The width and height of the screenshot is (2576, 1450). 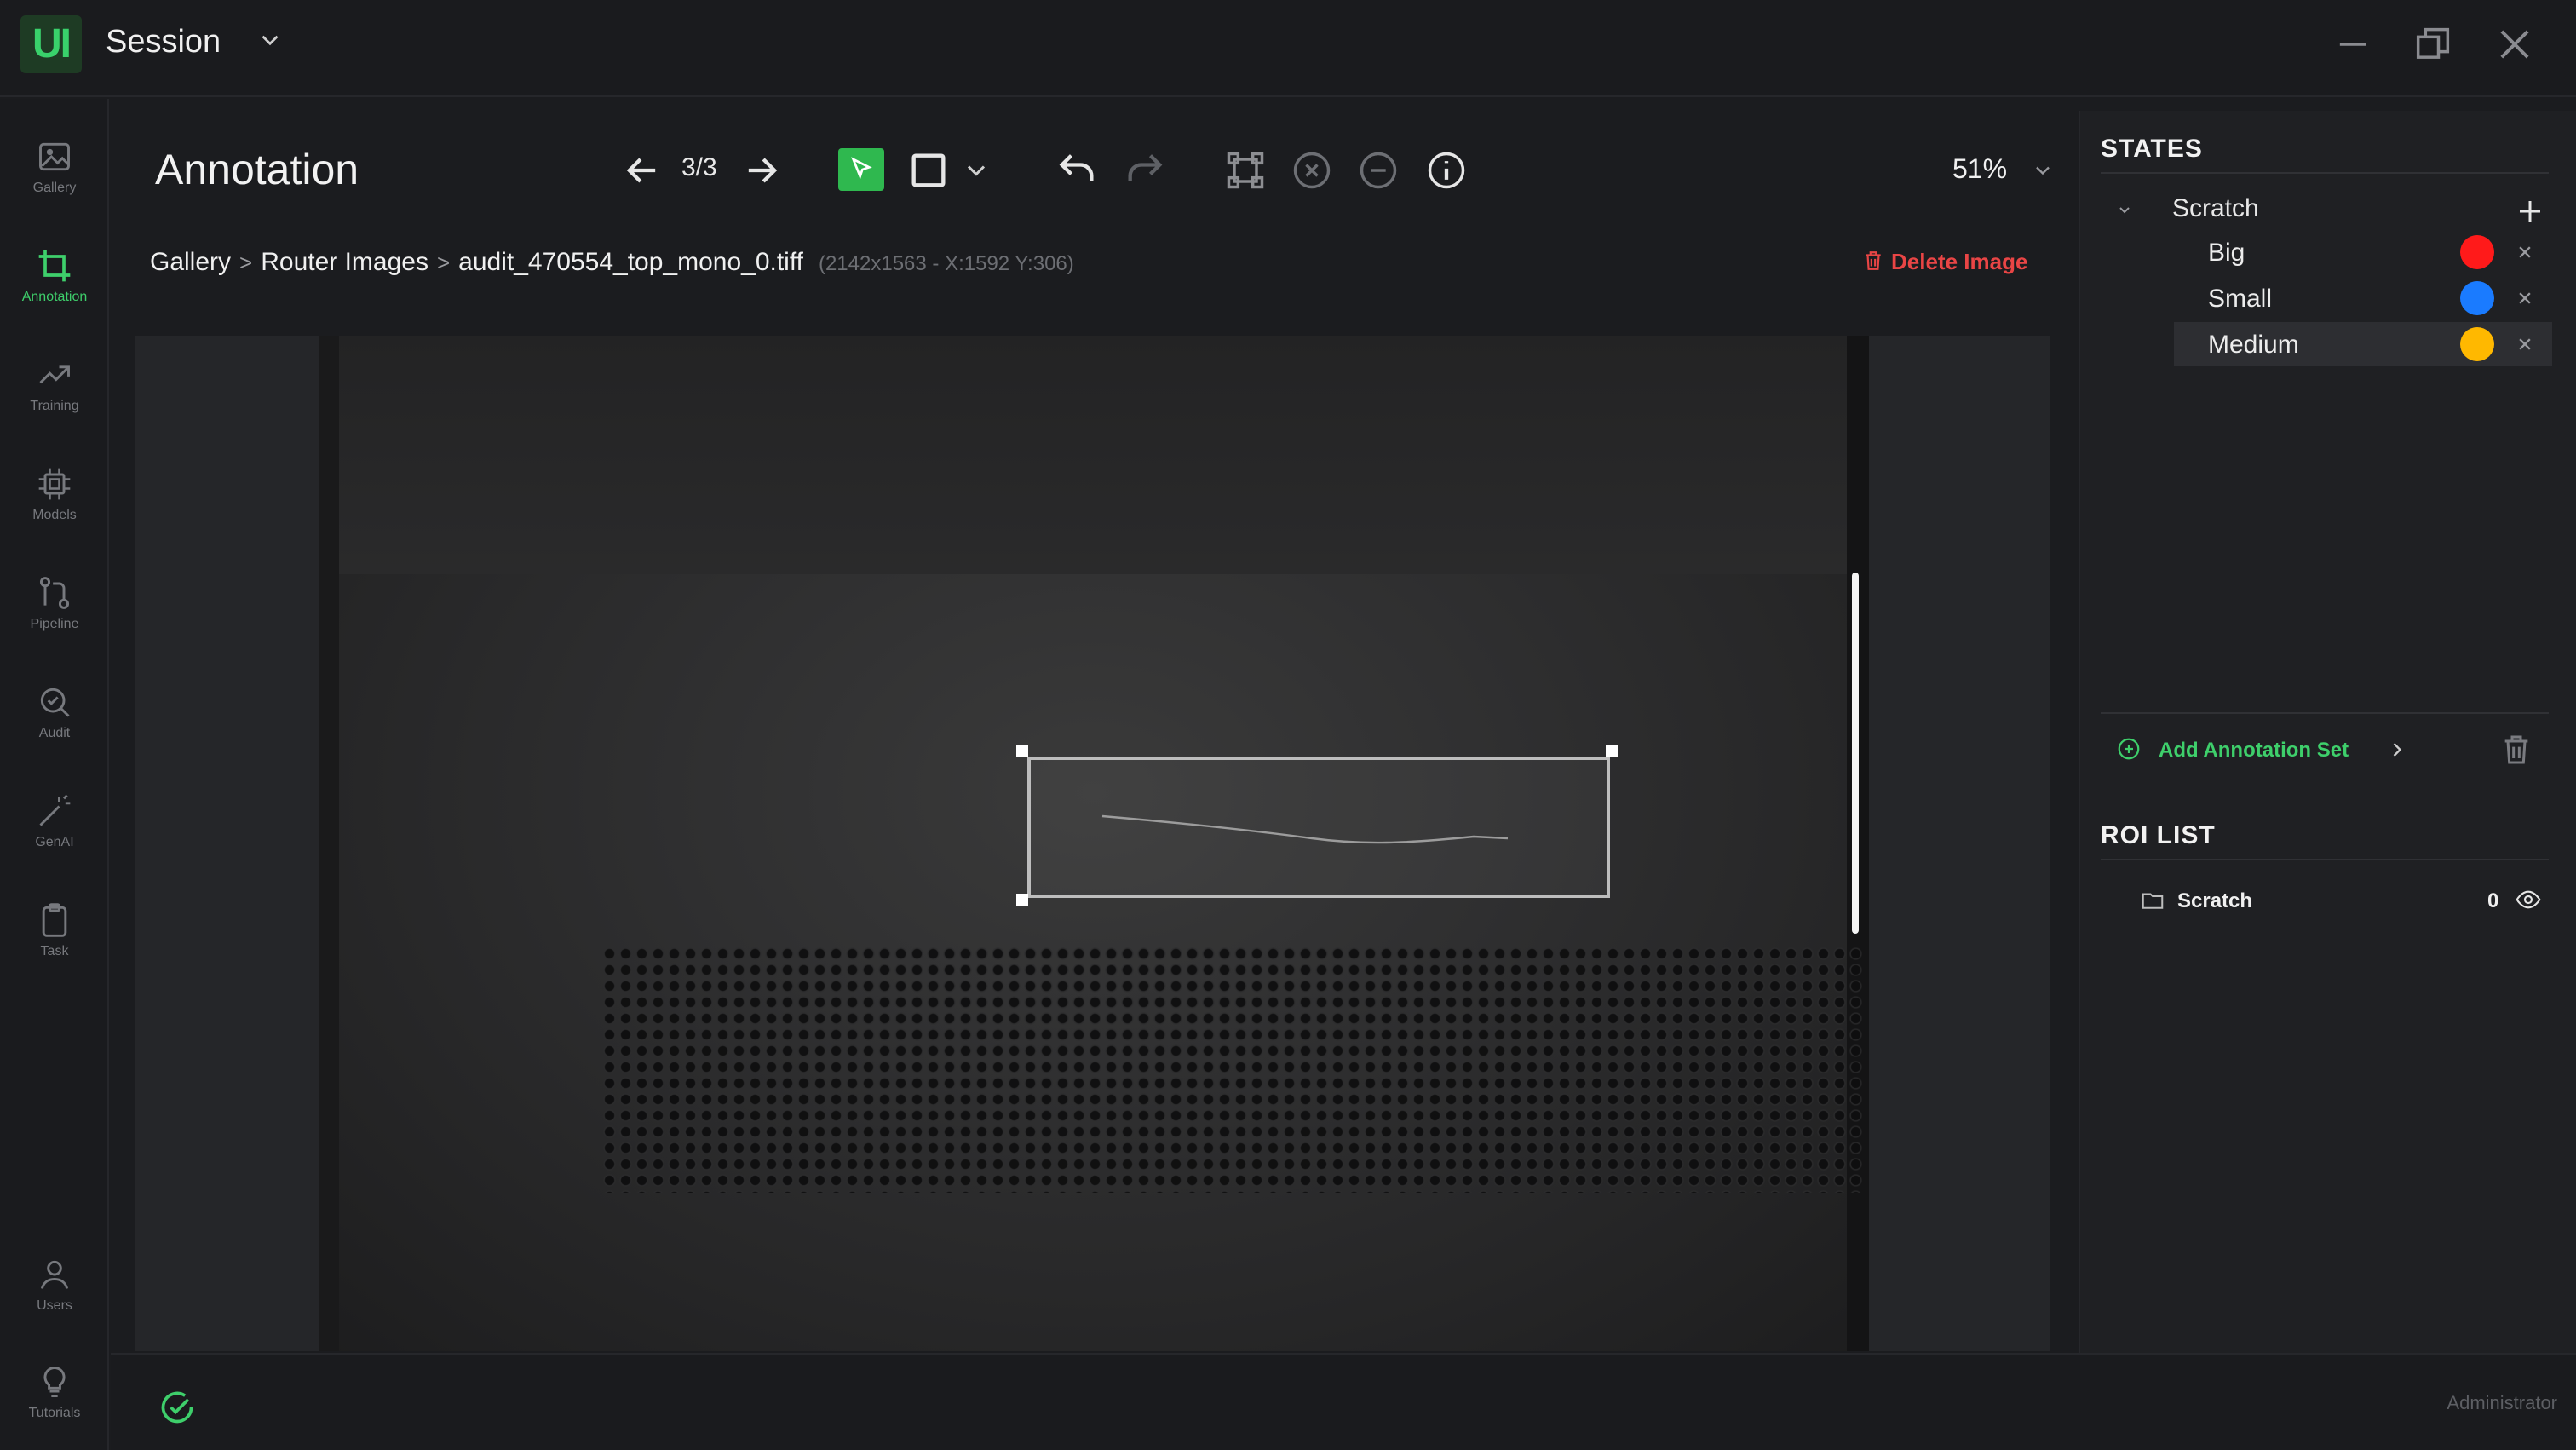 What do you see at coordinates (1856, 753) in the screenshot?
I see `canvas-scrollbar` at bounding box center [1856, 753].